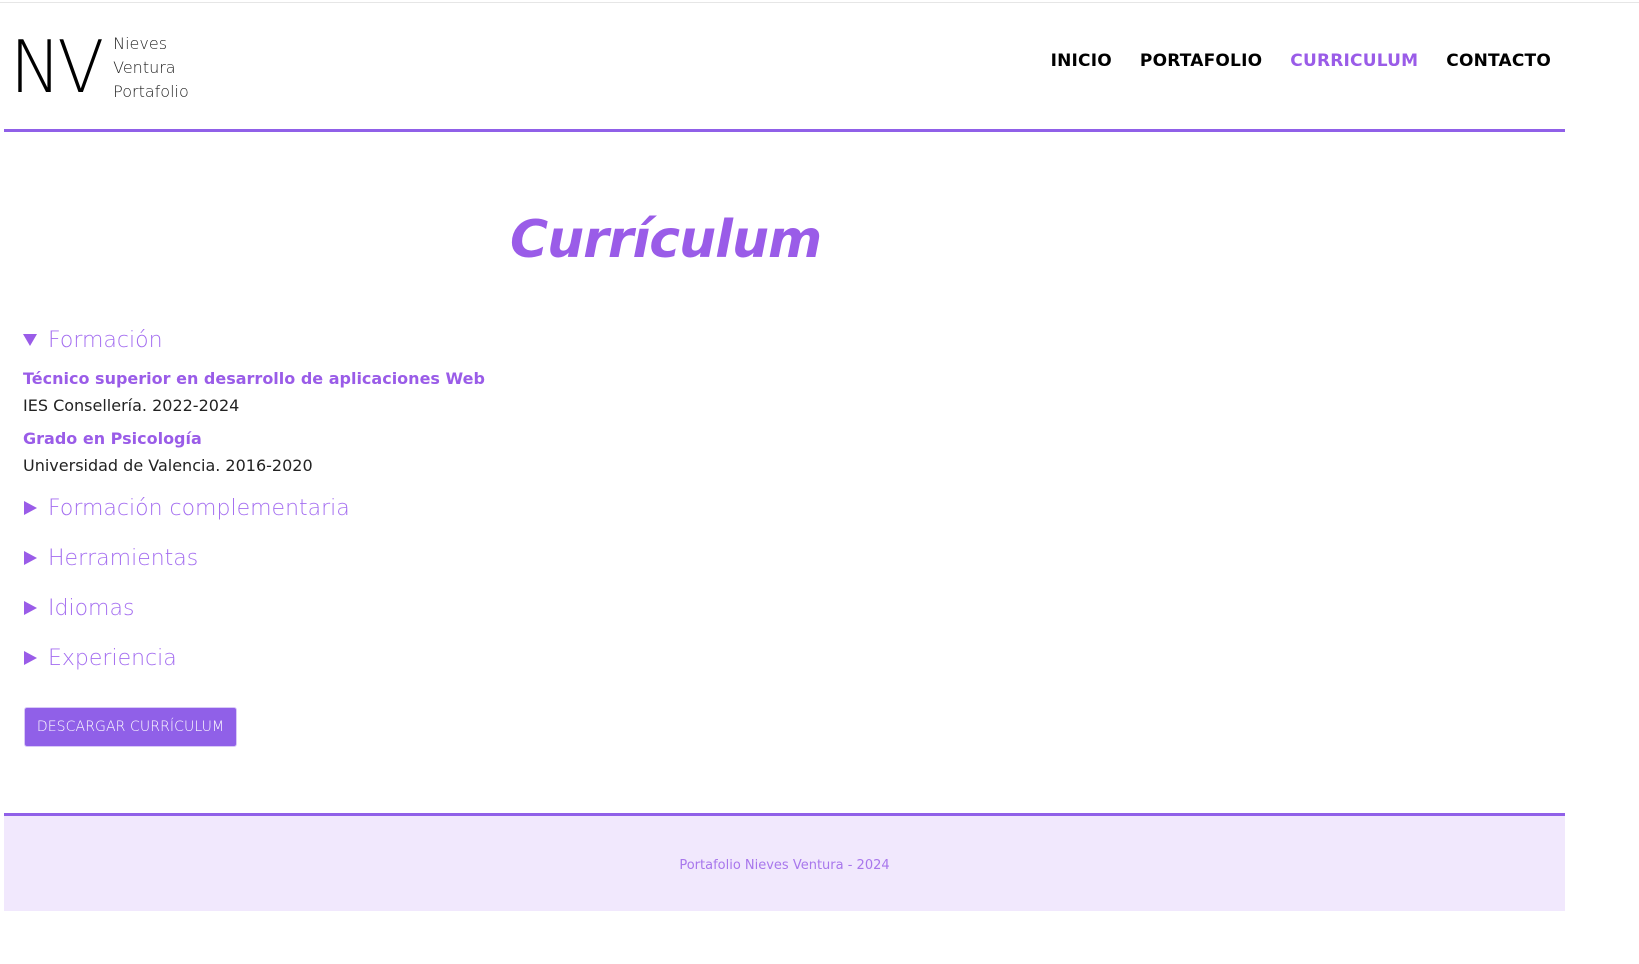 This screenshot has width=1639, height=964. I want to click on section-toggle-herramientas: Herramientas, so click(423, 558).